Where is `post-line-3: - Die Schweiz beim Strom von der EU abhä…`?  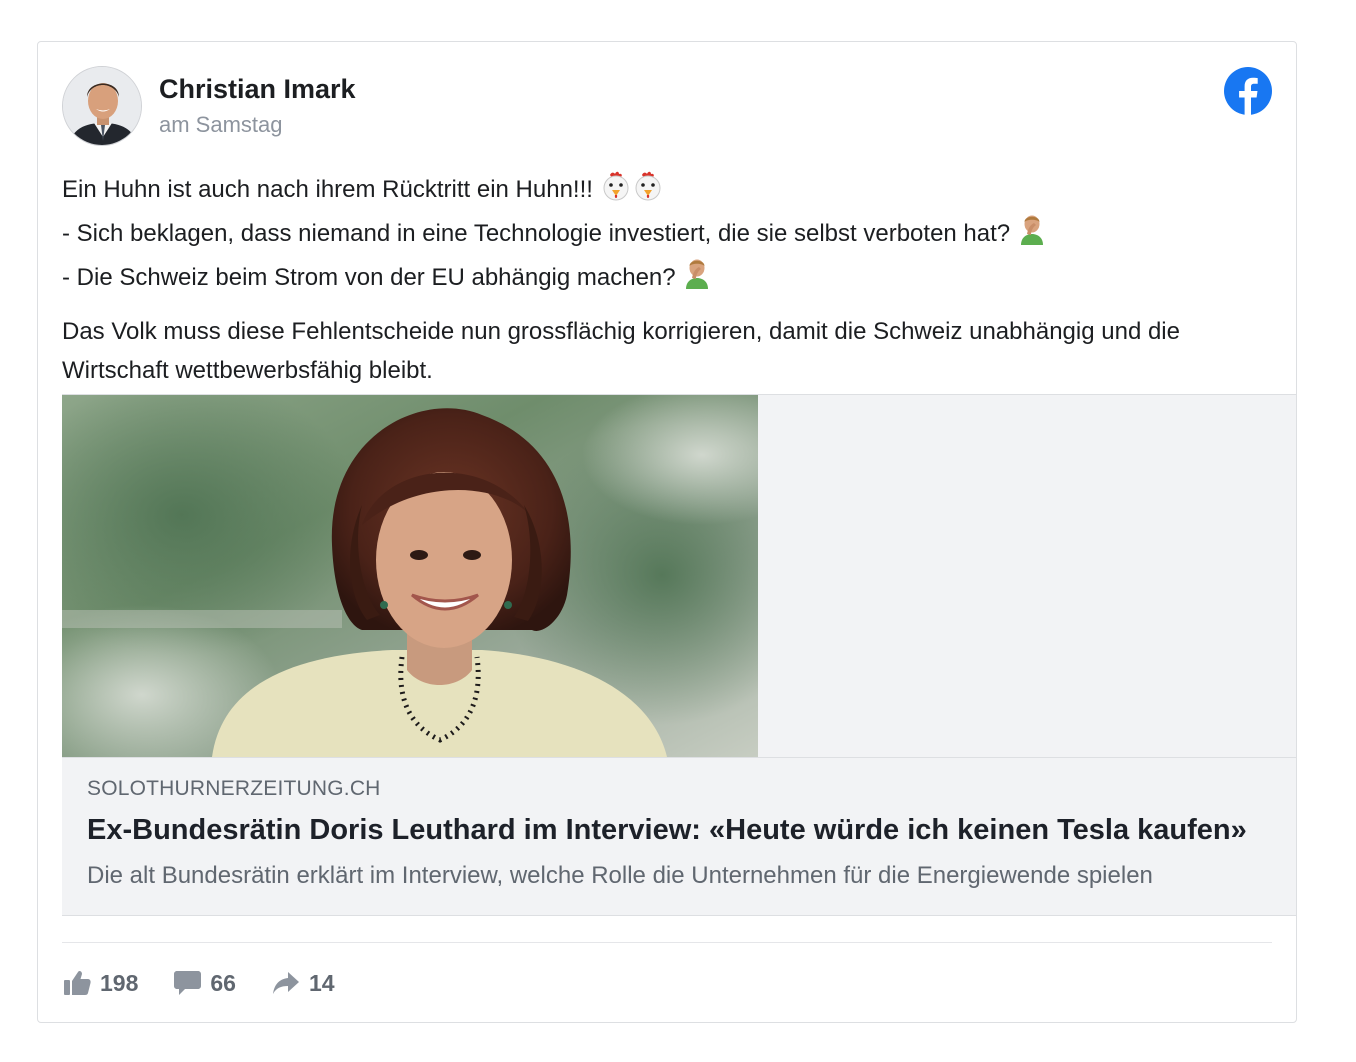 post-line-3: - Die Schweiz beim Strom von der EU abhä… is located at coordinates (668, 279).